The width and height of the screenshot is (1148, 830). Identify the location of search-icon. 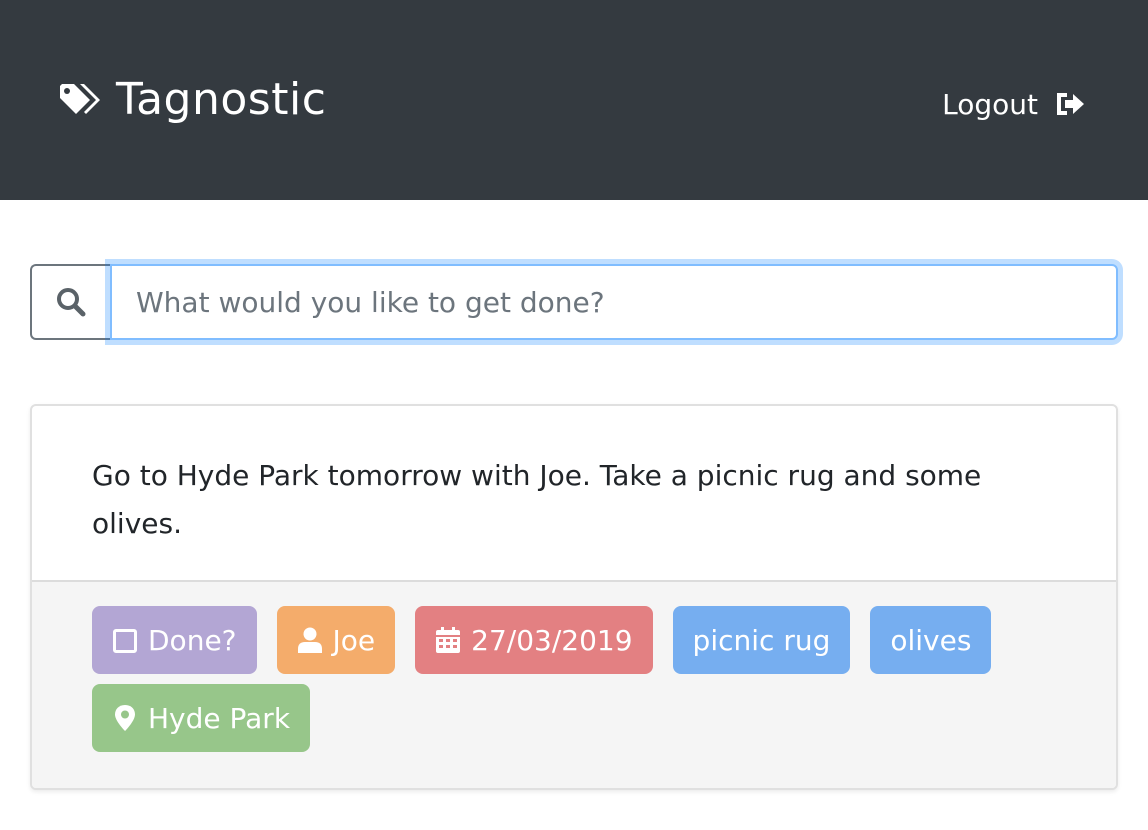
(71, 302).